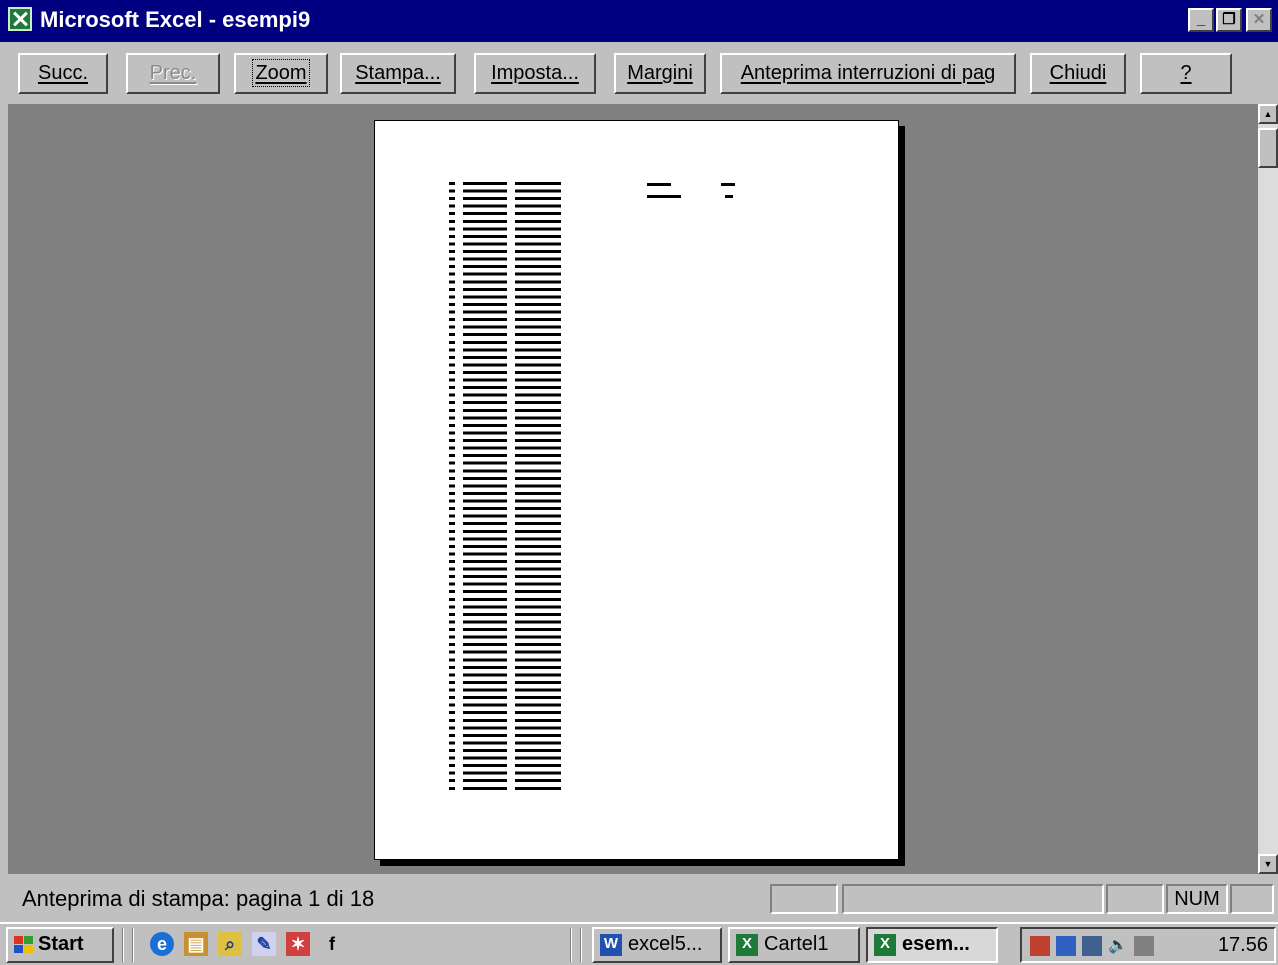 This screenshot has width=1278, height=965. What do you see at coordinates (264, 944) in the screenshot?
I see `paint-icon: ✎` at bounding box center [264, 944].